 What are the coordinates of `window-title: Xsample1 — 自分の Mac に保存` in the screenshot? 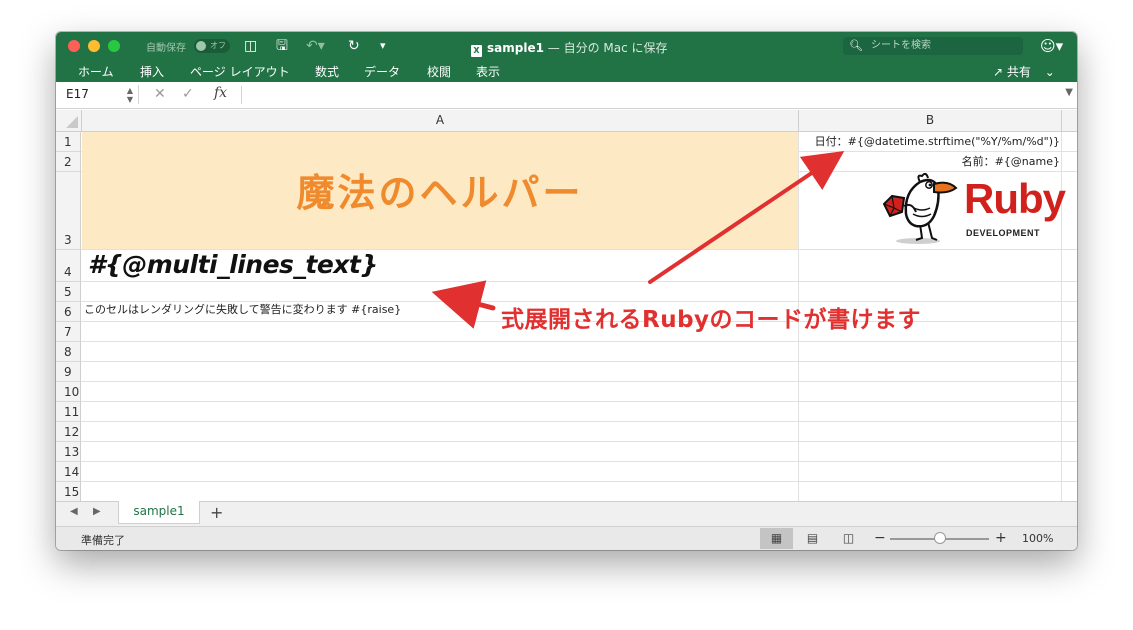 It's located at (569, 48).